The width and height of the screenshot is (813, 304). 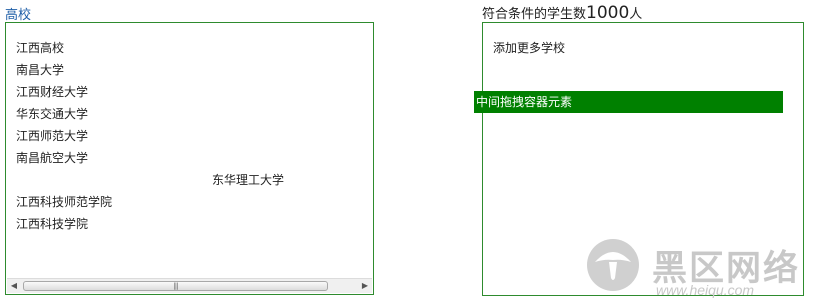 I want to click on drag-container-element: 中间拖拽容器元素, so click(x=628, y=102).